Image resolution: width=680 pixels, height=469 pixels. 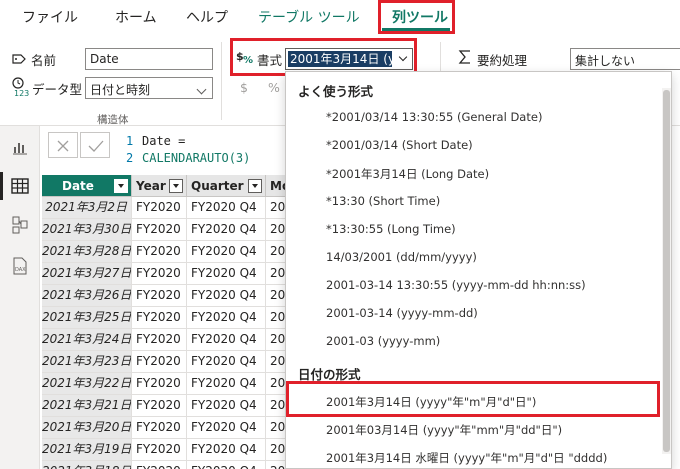 I want to click on ribbon-tabs: ファイル ホーム ヘルプ テーブル ツール 列ツール, so click(x=340, y=17).